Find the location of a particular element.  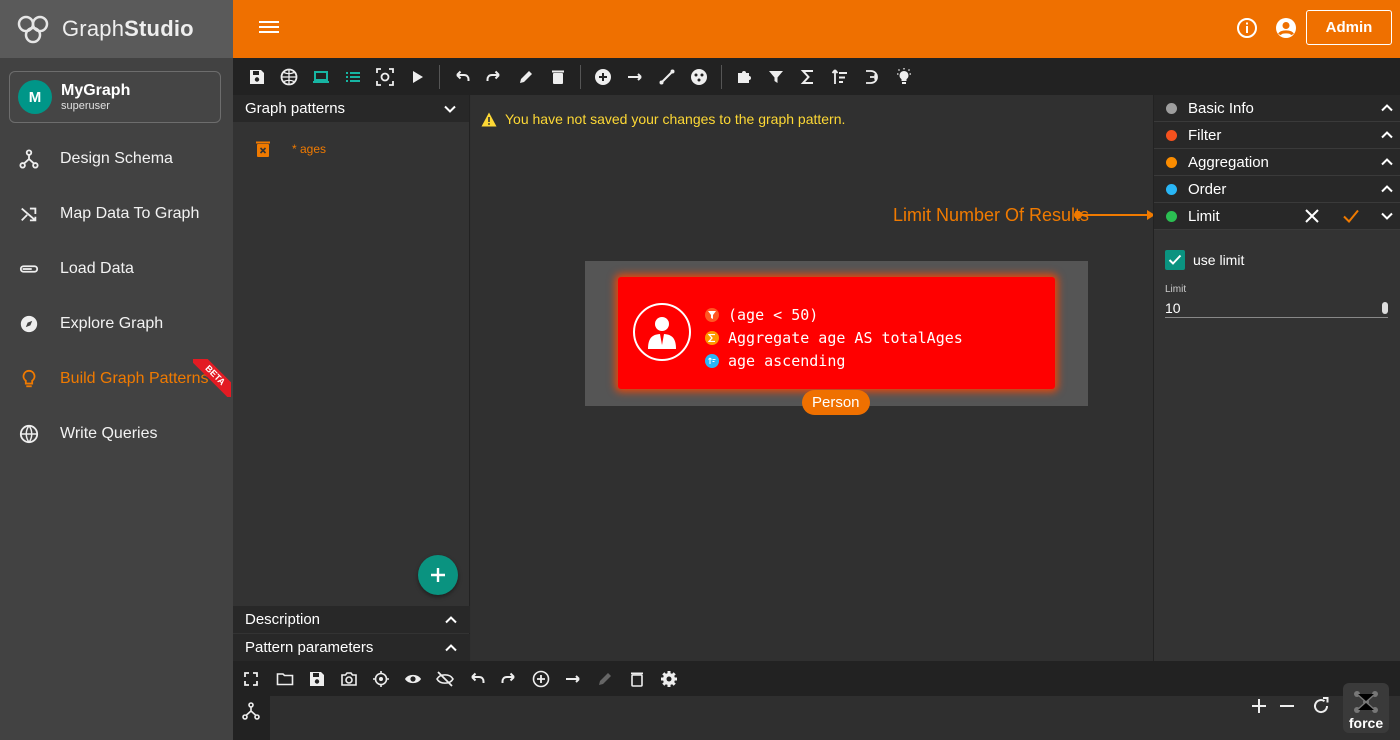

sort-icon is located at coordinates (840, 77).